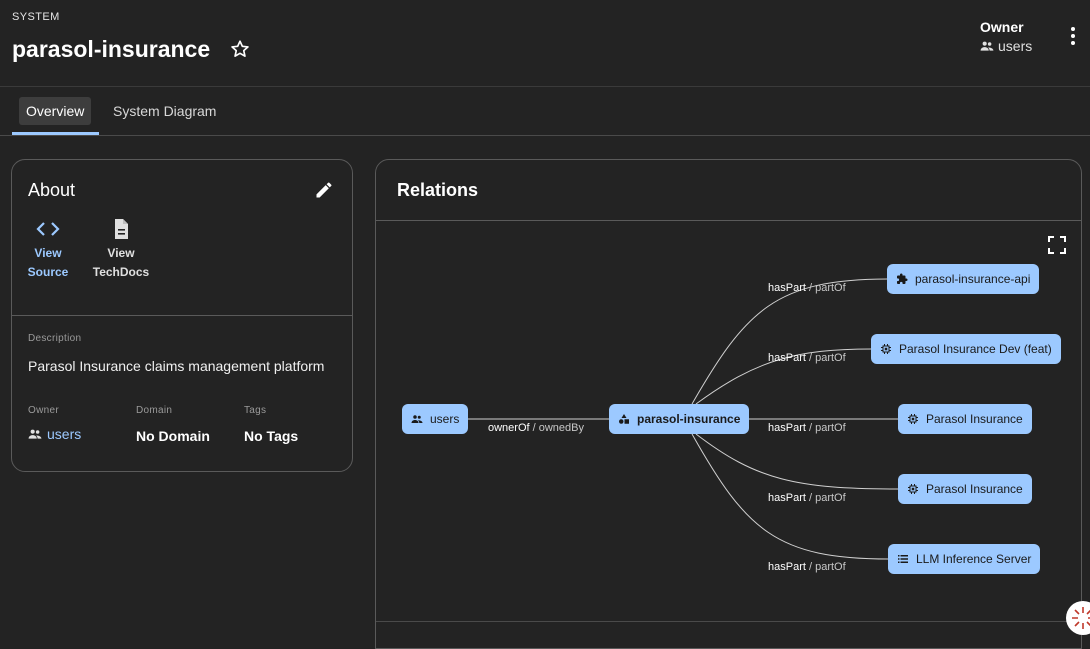 This screenshot has width=1090, height=649. I want to click on about-divider, so click(182, 315).